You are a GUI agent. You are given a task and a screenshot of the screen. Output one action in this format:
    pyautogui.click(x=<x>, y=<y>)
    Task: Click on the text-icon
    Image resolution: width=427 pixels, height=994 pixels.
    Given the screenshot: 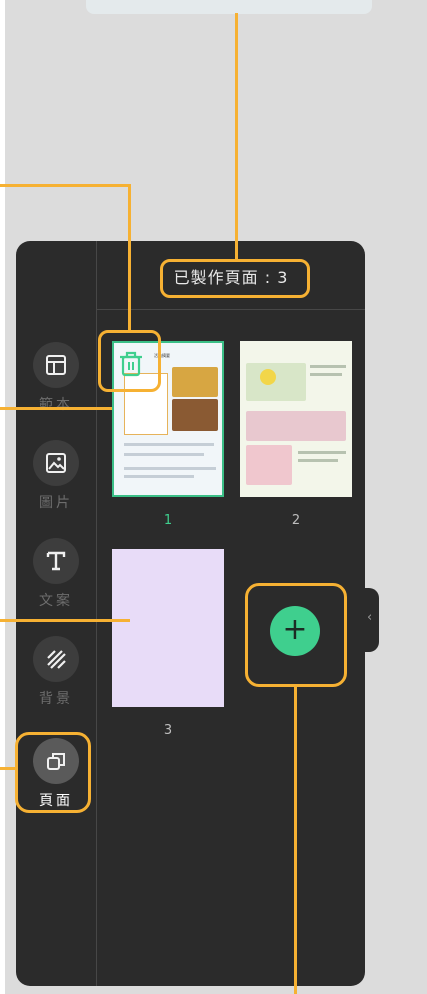 What is the action you would take?
    pyautogui.click(x=56, y=561)
    